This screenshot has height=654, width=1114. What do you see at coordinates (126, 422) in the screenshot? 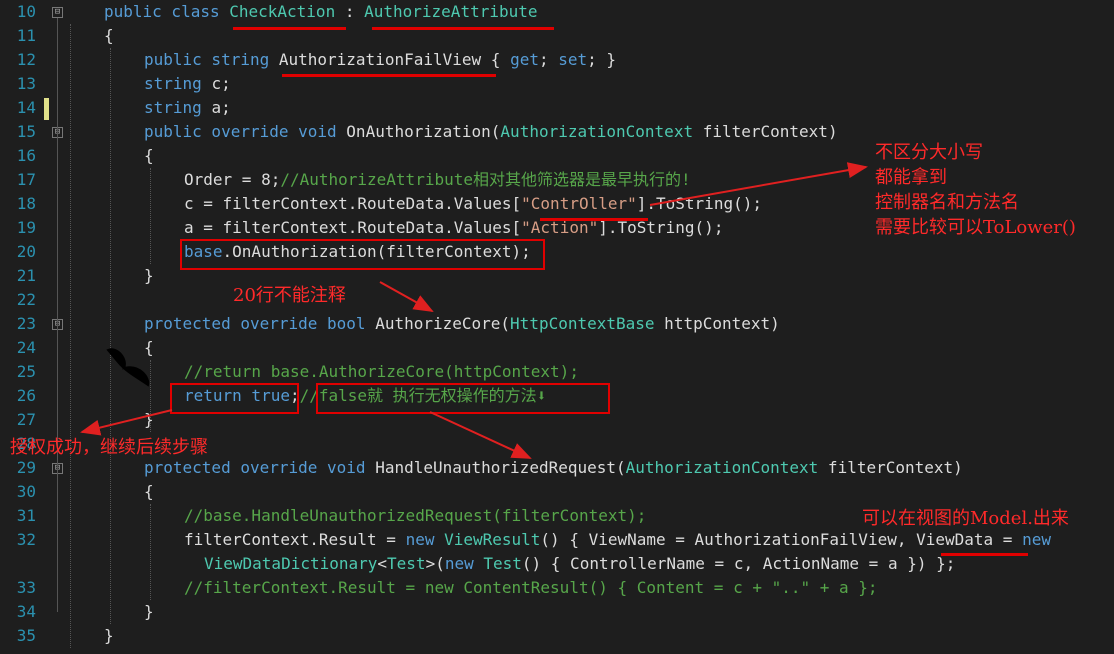
I see `arrow-to-auth-note` at bounding box center [126, 422].